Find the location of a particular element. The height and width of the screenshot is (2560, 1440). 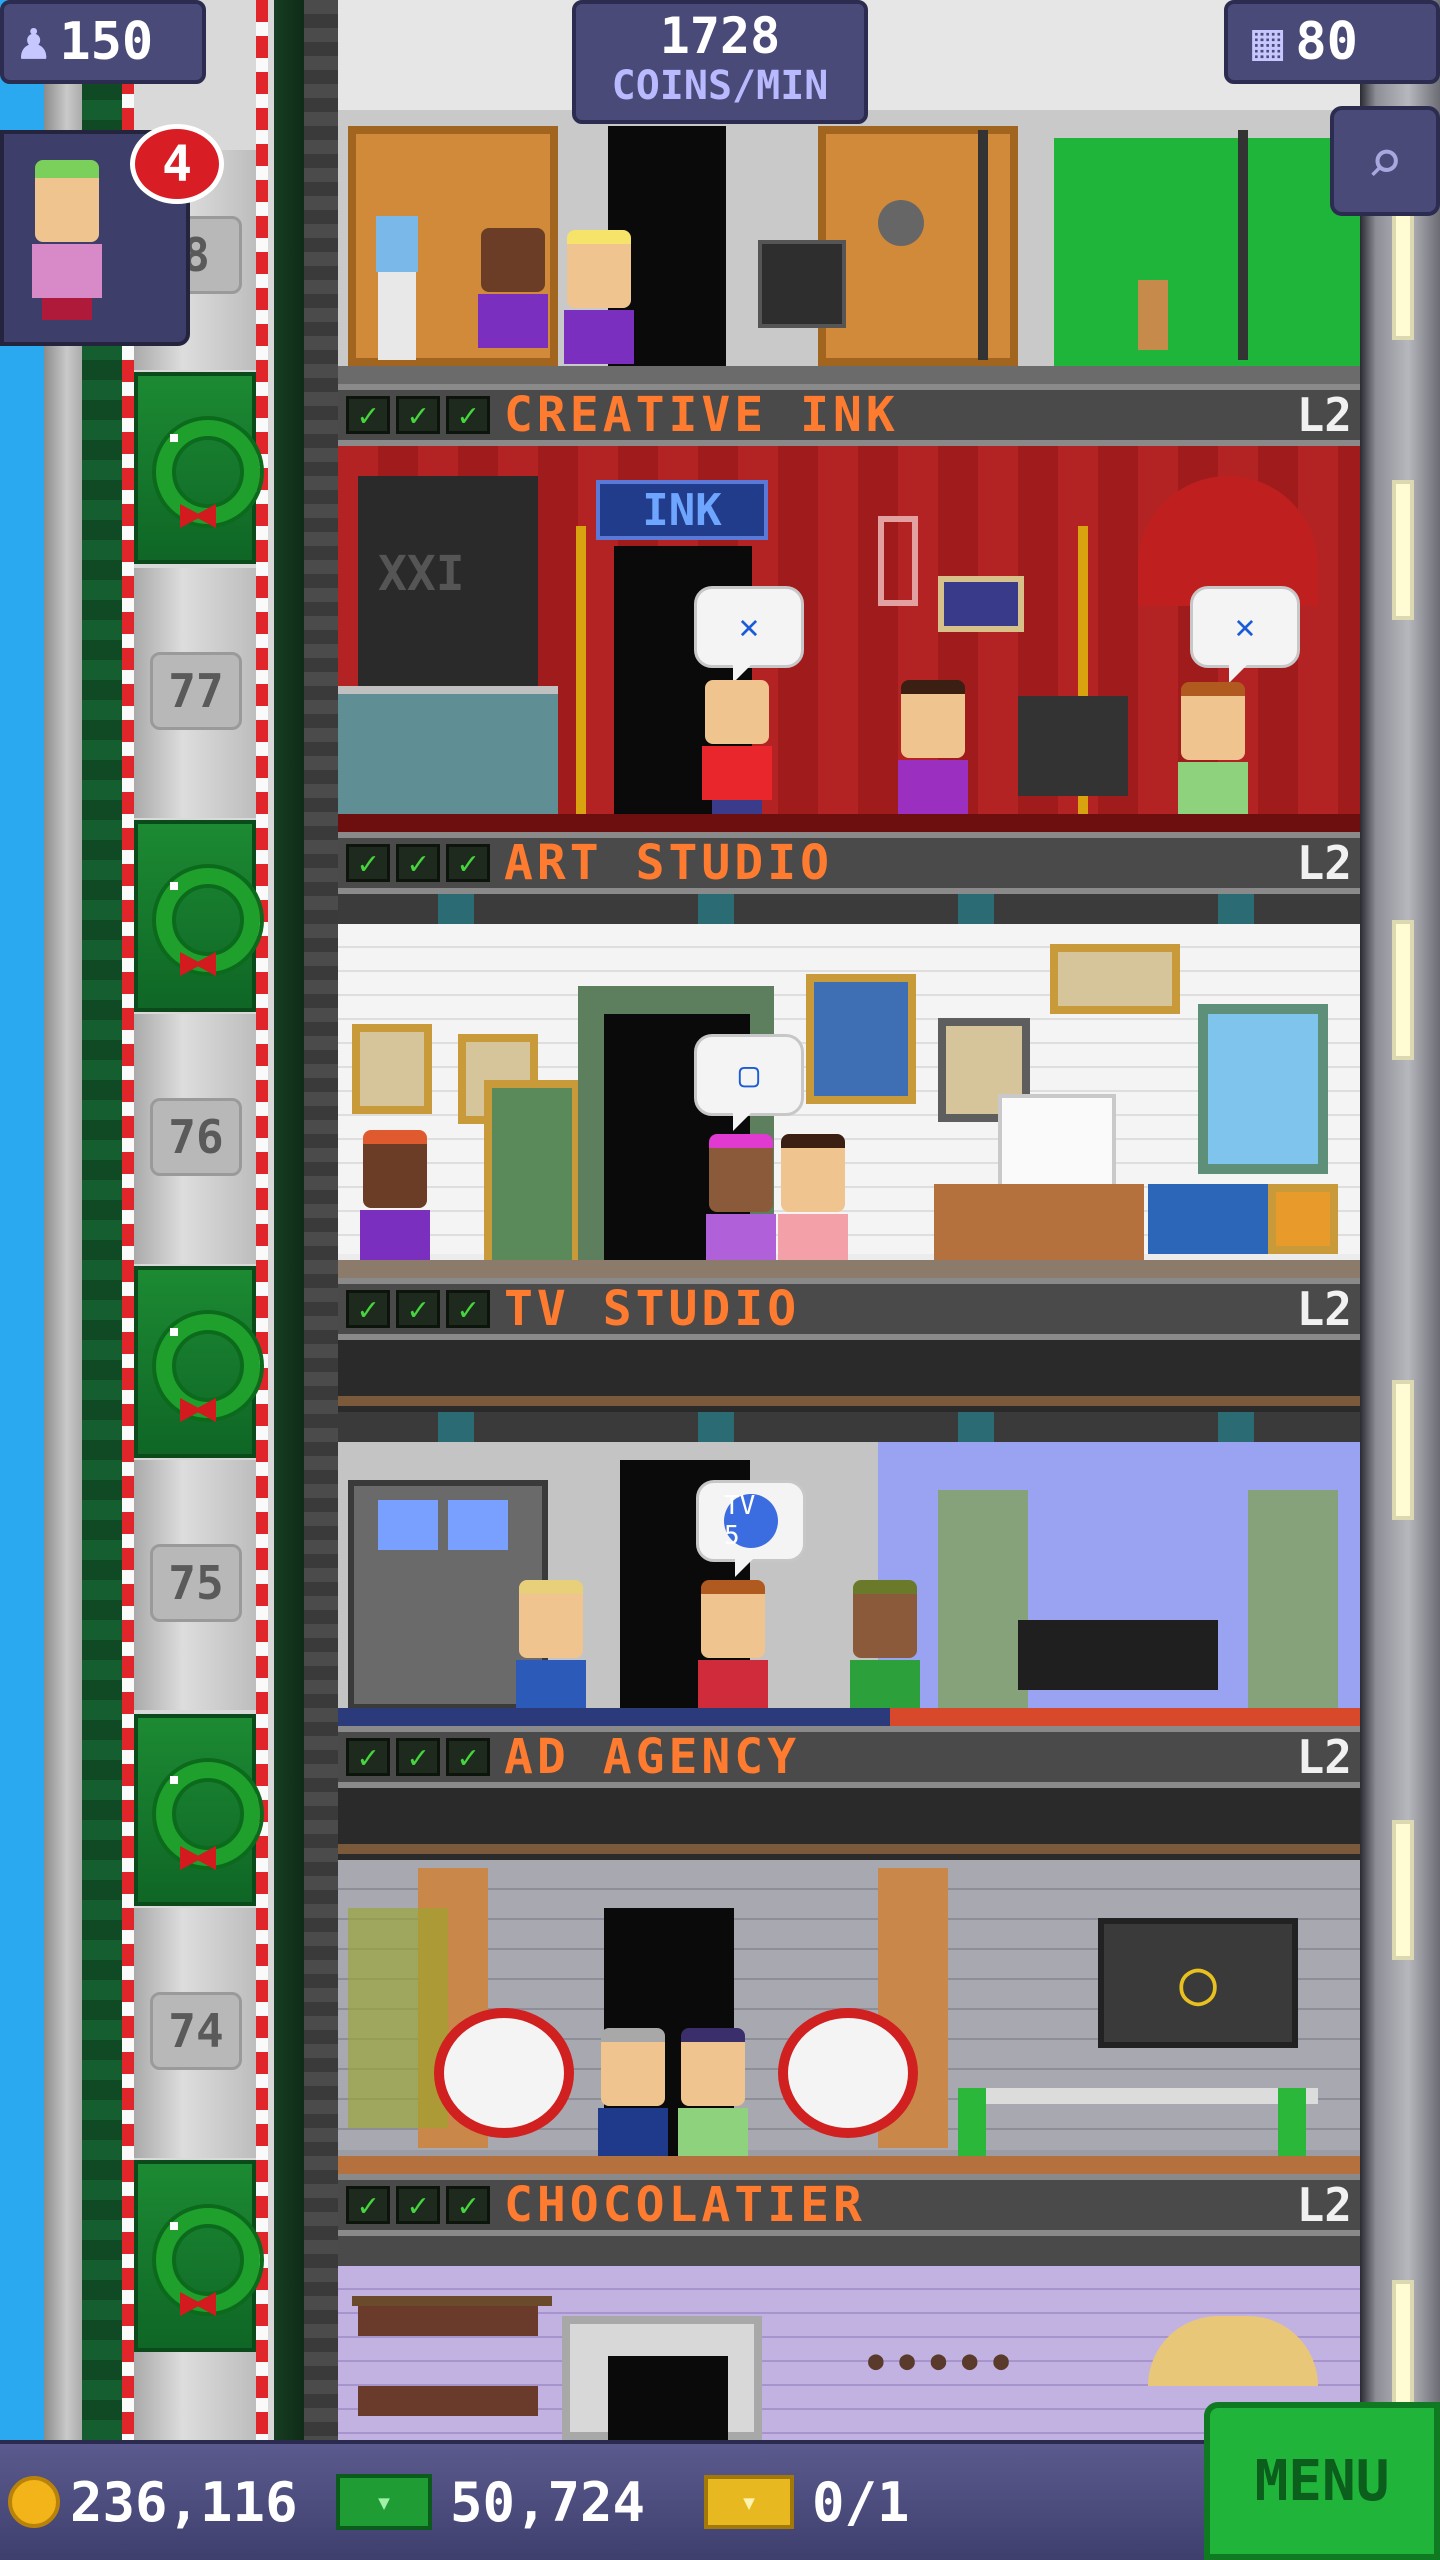

population-counter: ♟ 150 is located at coordinates (103, 42).